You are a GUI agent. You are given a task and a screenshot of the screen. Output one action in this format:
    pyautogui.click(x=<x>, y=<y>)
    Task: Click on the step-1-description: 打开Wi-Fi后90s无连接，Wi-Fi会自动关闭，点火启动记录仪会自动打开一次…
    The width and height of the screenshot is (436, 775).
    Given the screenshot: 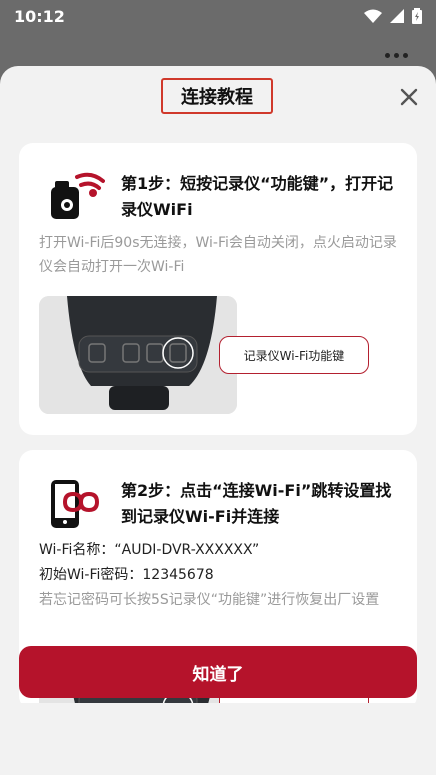 What is the action you would take?
    pyautogui.click(x=218, y=255)
    